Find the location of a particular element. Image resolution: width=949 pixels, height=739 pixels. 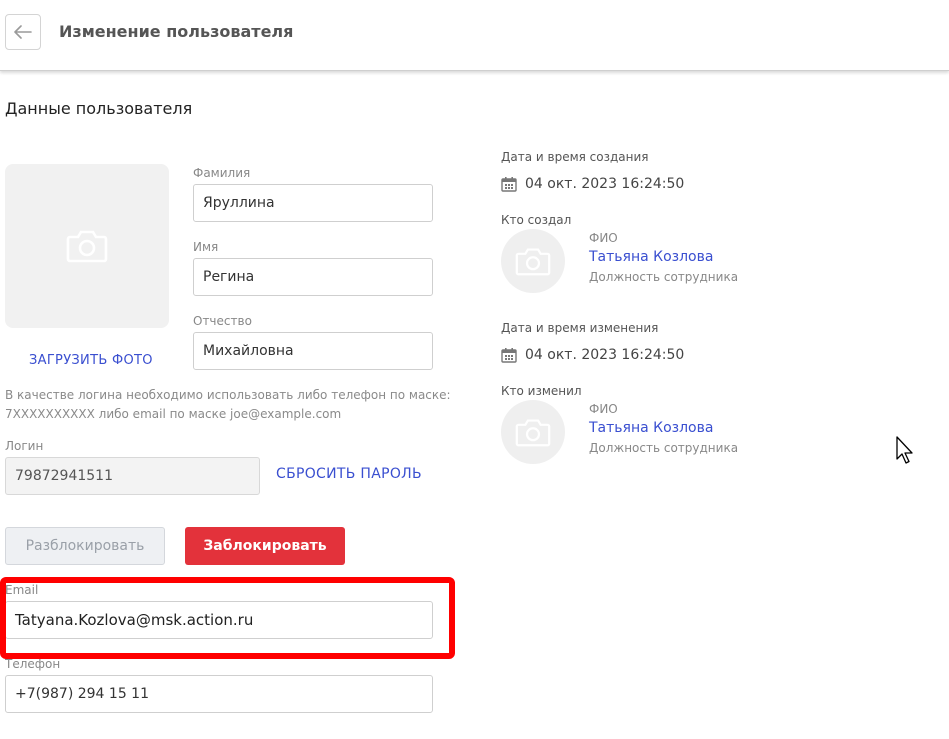

modified-datetime-value: 04 окт. 2023 16:24:50 is located at coordinates (605, 355).